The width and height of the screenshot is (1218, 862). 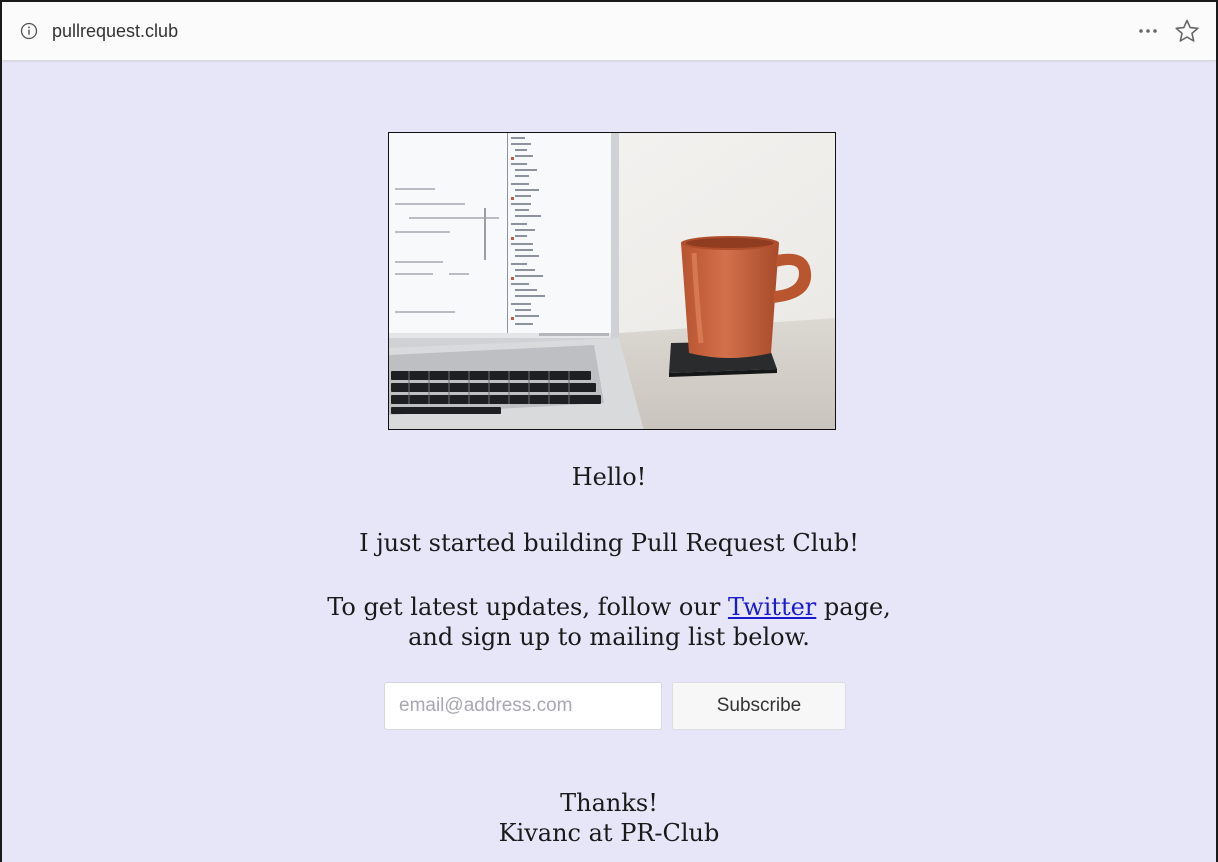 What do you see at coordinates (609, 31) in the screenshot?
I see `browser-toolbar: pullrequest.club` at bounding box center [609, 31].